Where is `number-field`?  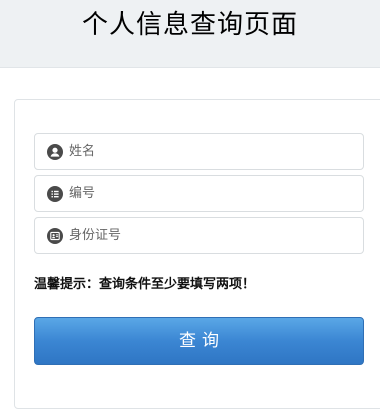
number-field is located at coordinates (199, 193).